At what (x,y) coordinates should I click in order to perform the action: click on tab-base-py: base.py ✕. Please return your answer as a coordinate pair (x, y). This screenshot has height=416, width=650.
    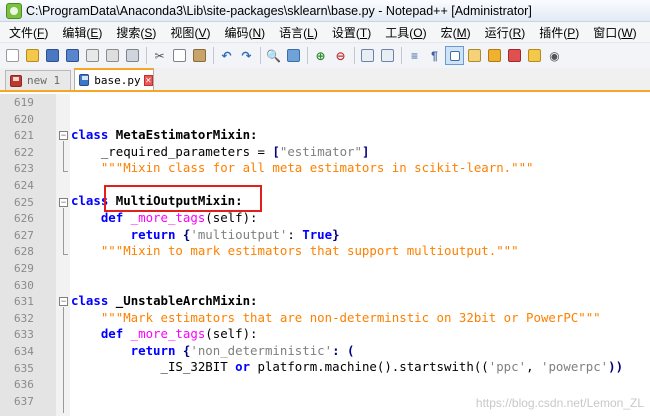
    Looking at the image, I should click on (114, 79).